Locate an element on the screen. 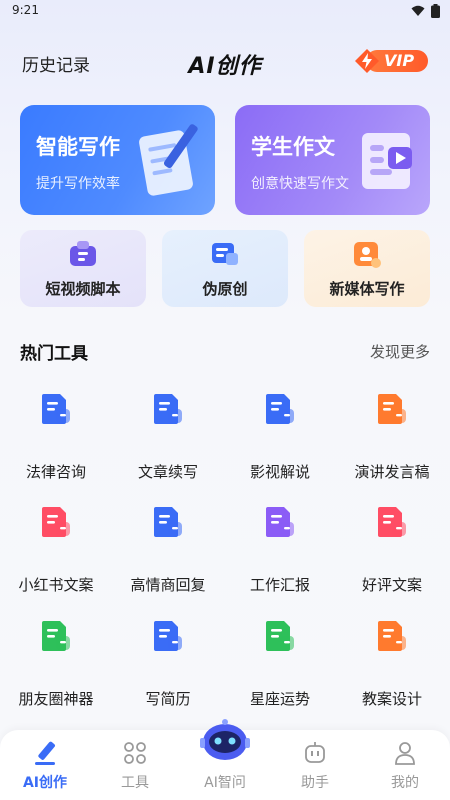 The image size is (450, 800). vip-button: VIP is located at coordinates (392, 61).